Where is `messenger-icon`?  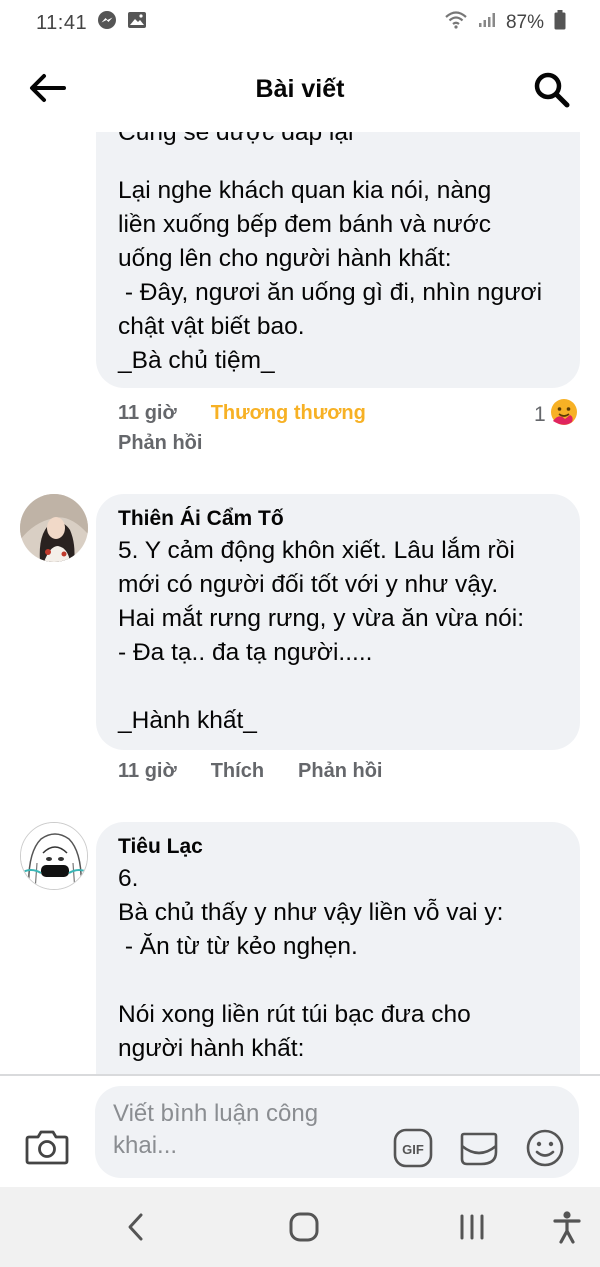
messenger-icon is located at coordinates (107, 23).